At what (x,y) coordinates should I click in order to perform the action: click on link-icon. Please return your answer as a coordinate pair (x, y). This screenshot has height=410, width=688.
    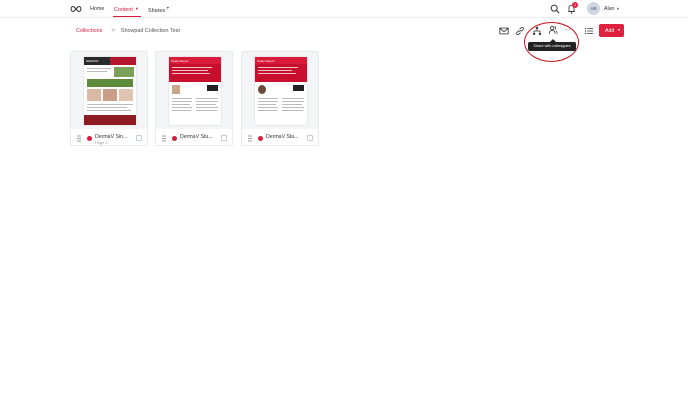
    Looking at the image, I should click on (520, 31).